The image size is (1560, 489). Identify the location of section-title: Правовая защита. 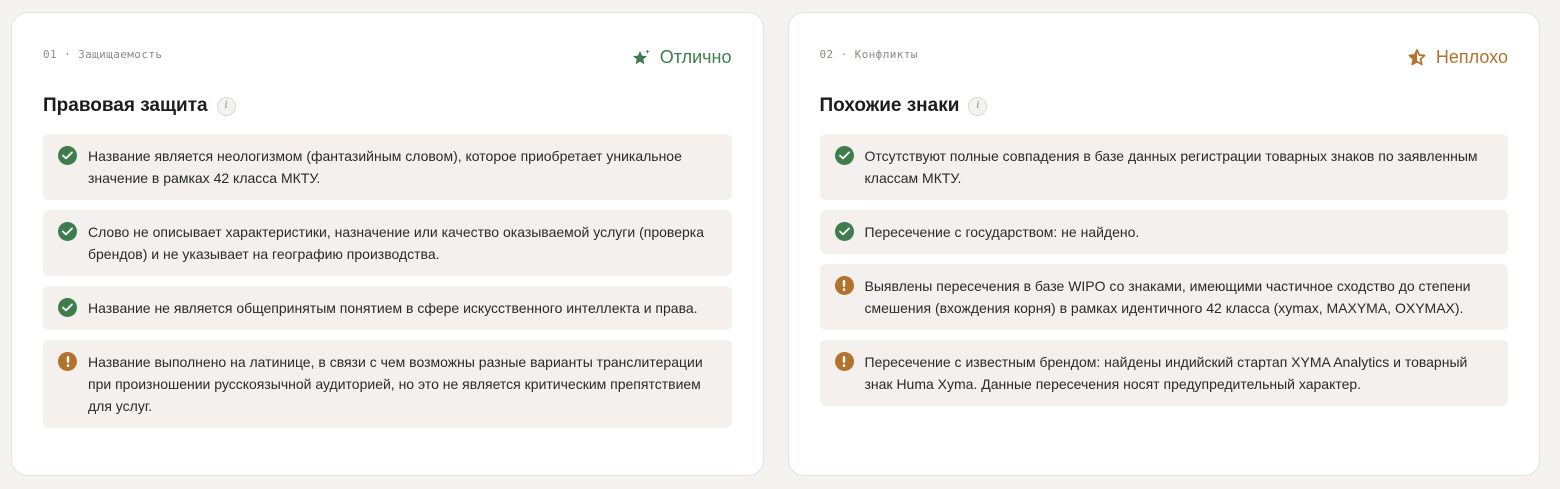
(125, 105).